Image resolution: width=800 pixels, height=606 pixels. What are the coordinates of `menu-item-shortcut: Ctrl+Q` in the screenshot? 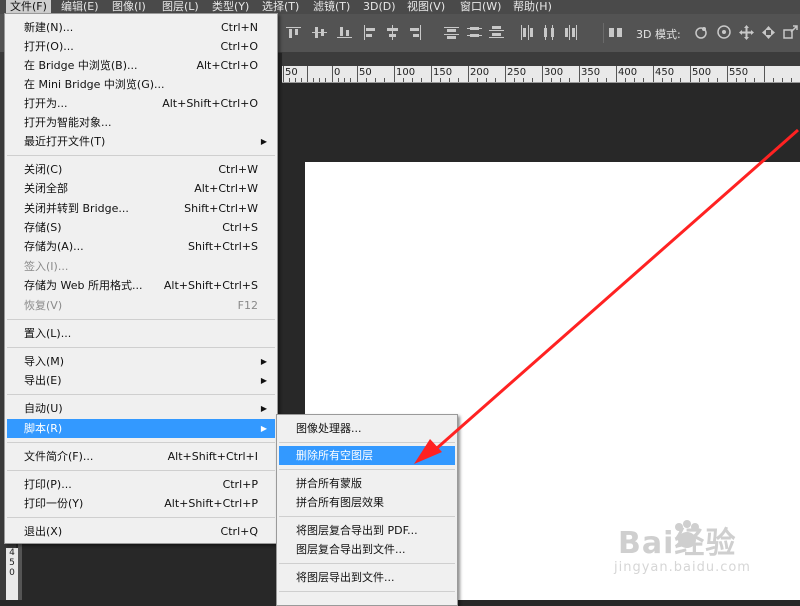 It's located at (239, 531).